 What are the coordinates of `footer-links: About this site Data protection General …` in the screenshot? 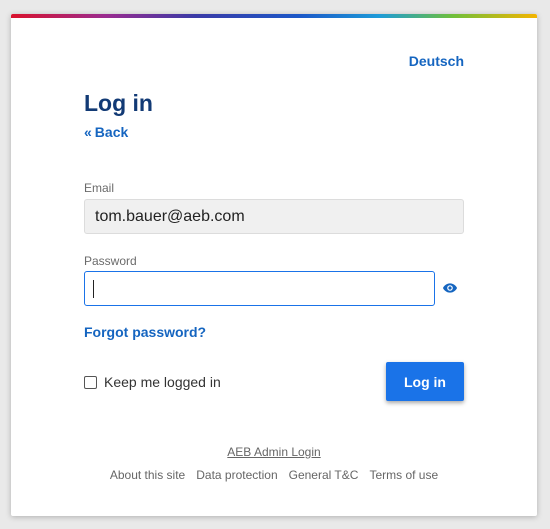 It's located at (274, 475).